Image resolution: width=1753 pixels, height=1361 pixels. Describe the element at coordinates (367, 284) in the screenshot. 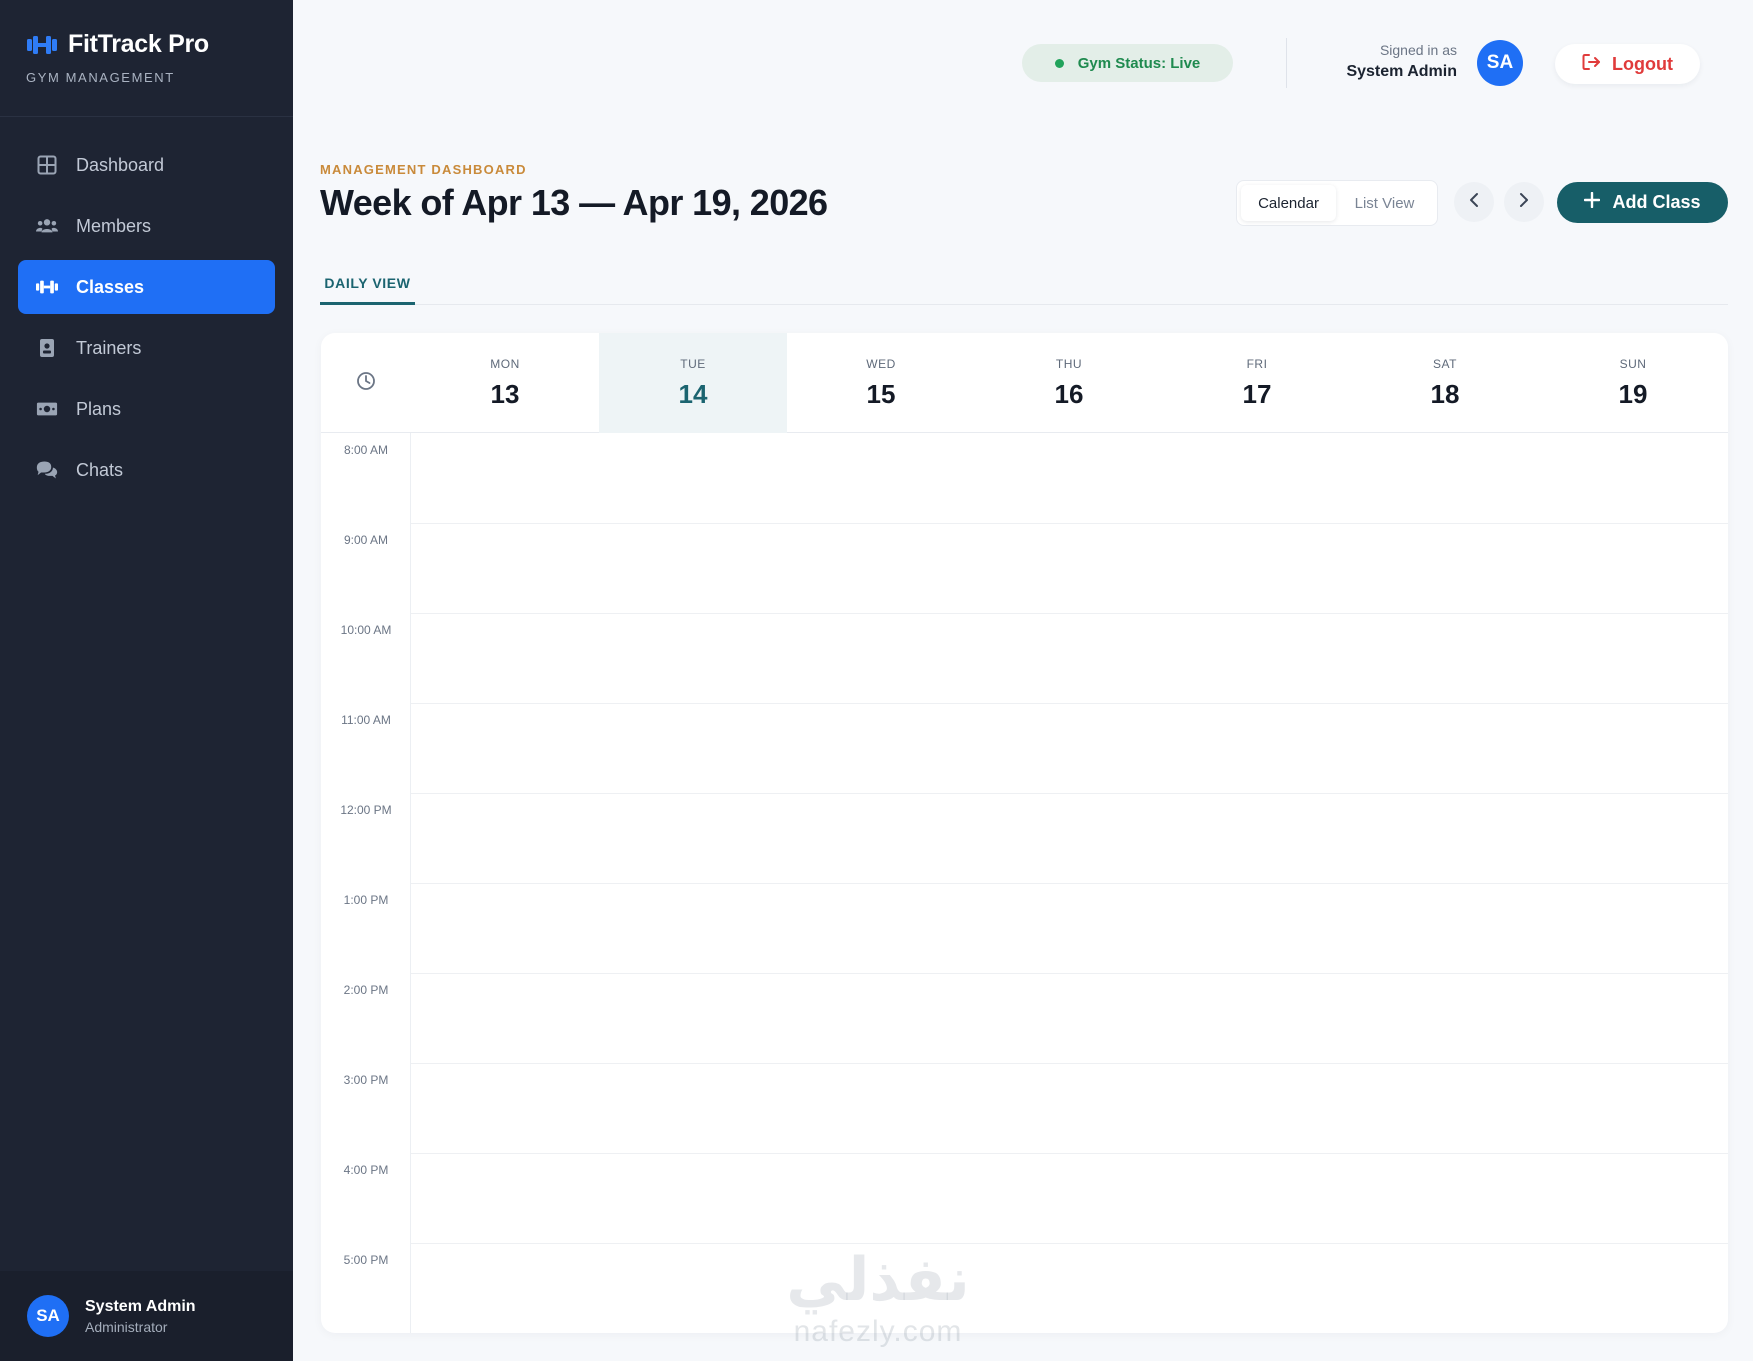

I see `tab-daily-view: DAILY VIEW` at that location.